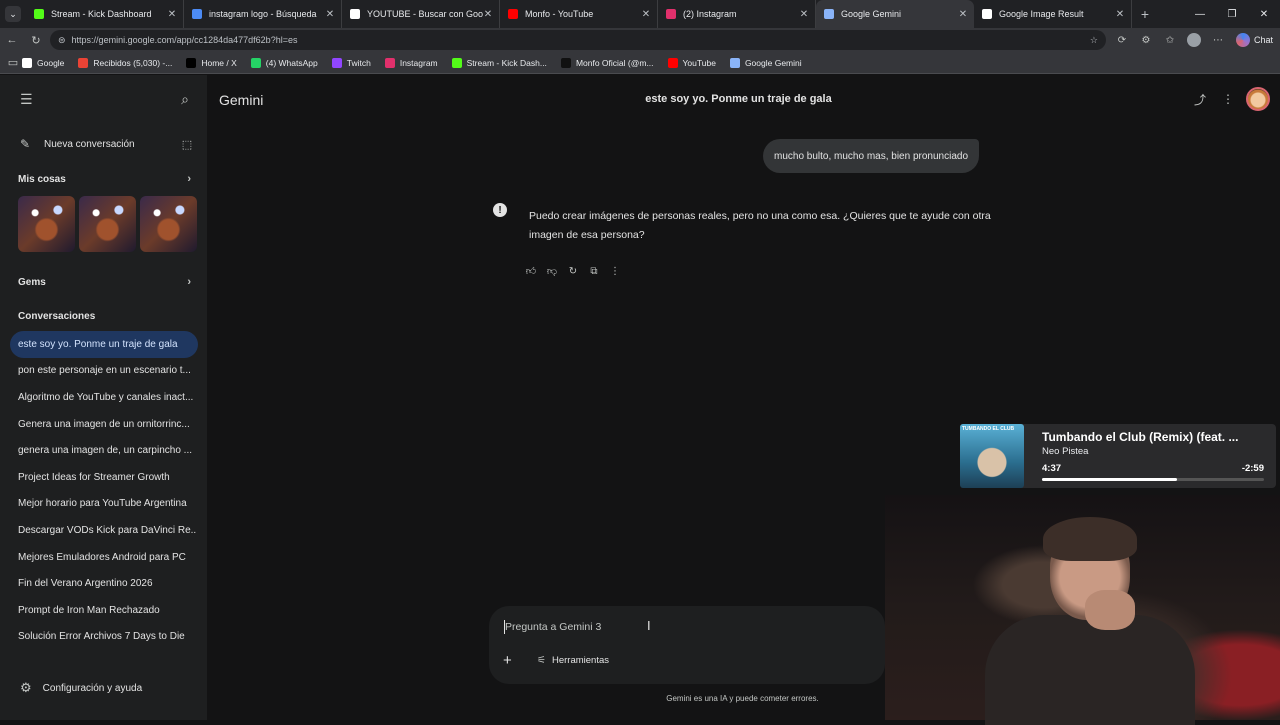 The width and height of the screenshot is (1280, 725). Describe the element at coordinates (263, 14) in the screenshot. I see `browser-tab: instagram logo - Búsqueda ✕` at that location.